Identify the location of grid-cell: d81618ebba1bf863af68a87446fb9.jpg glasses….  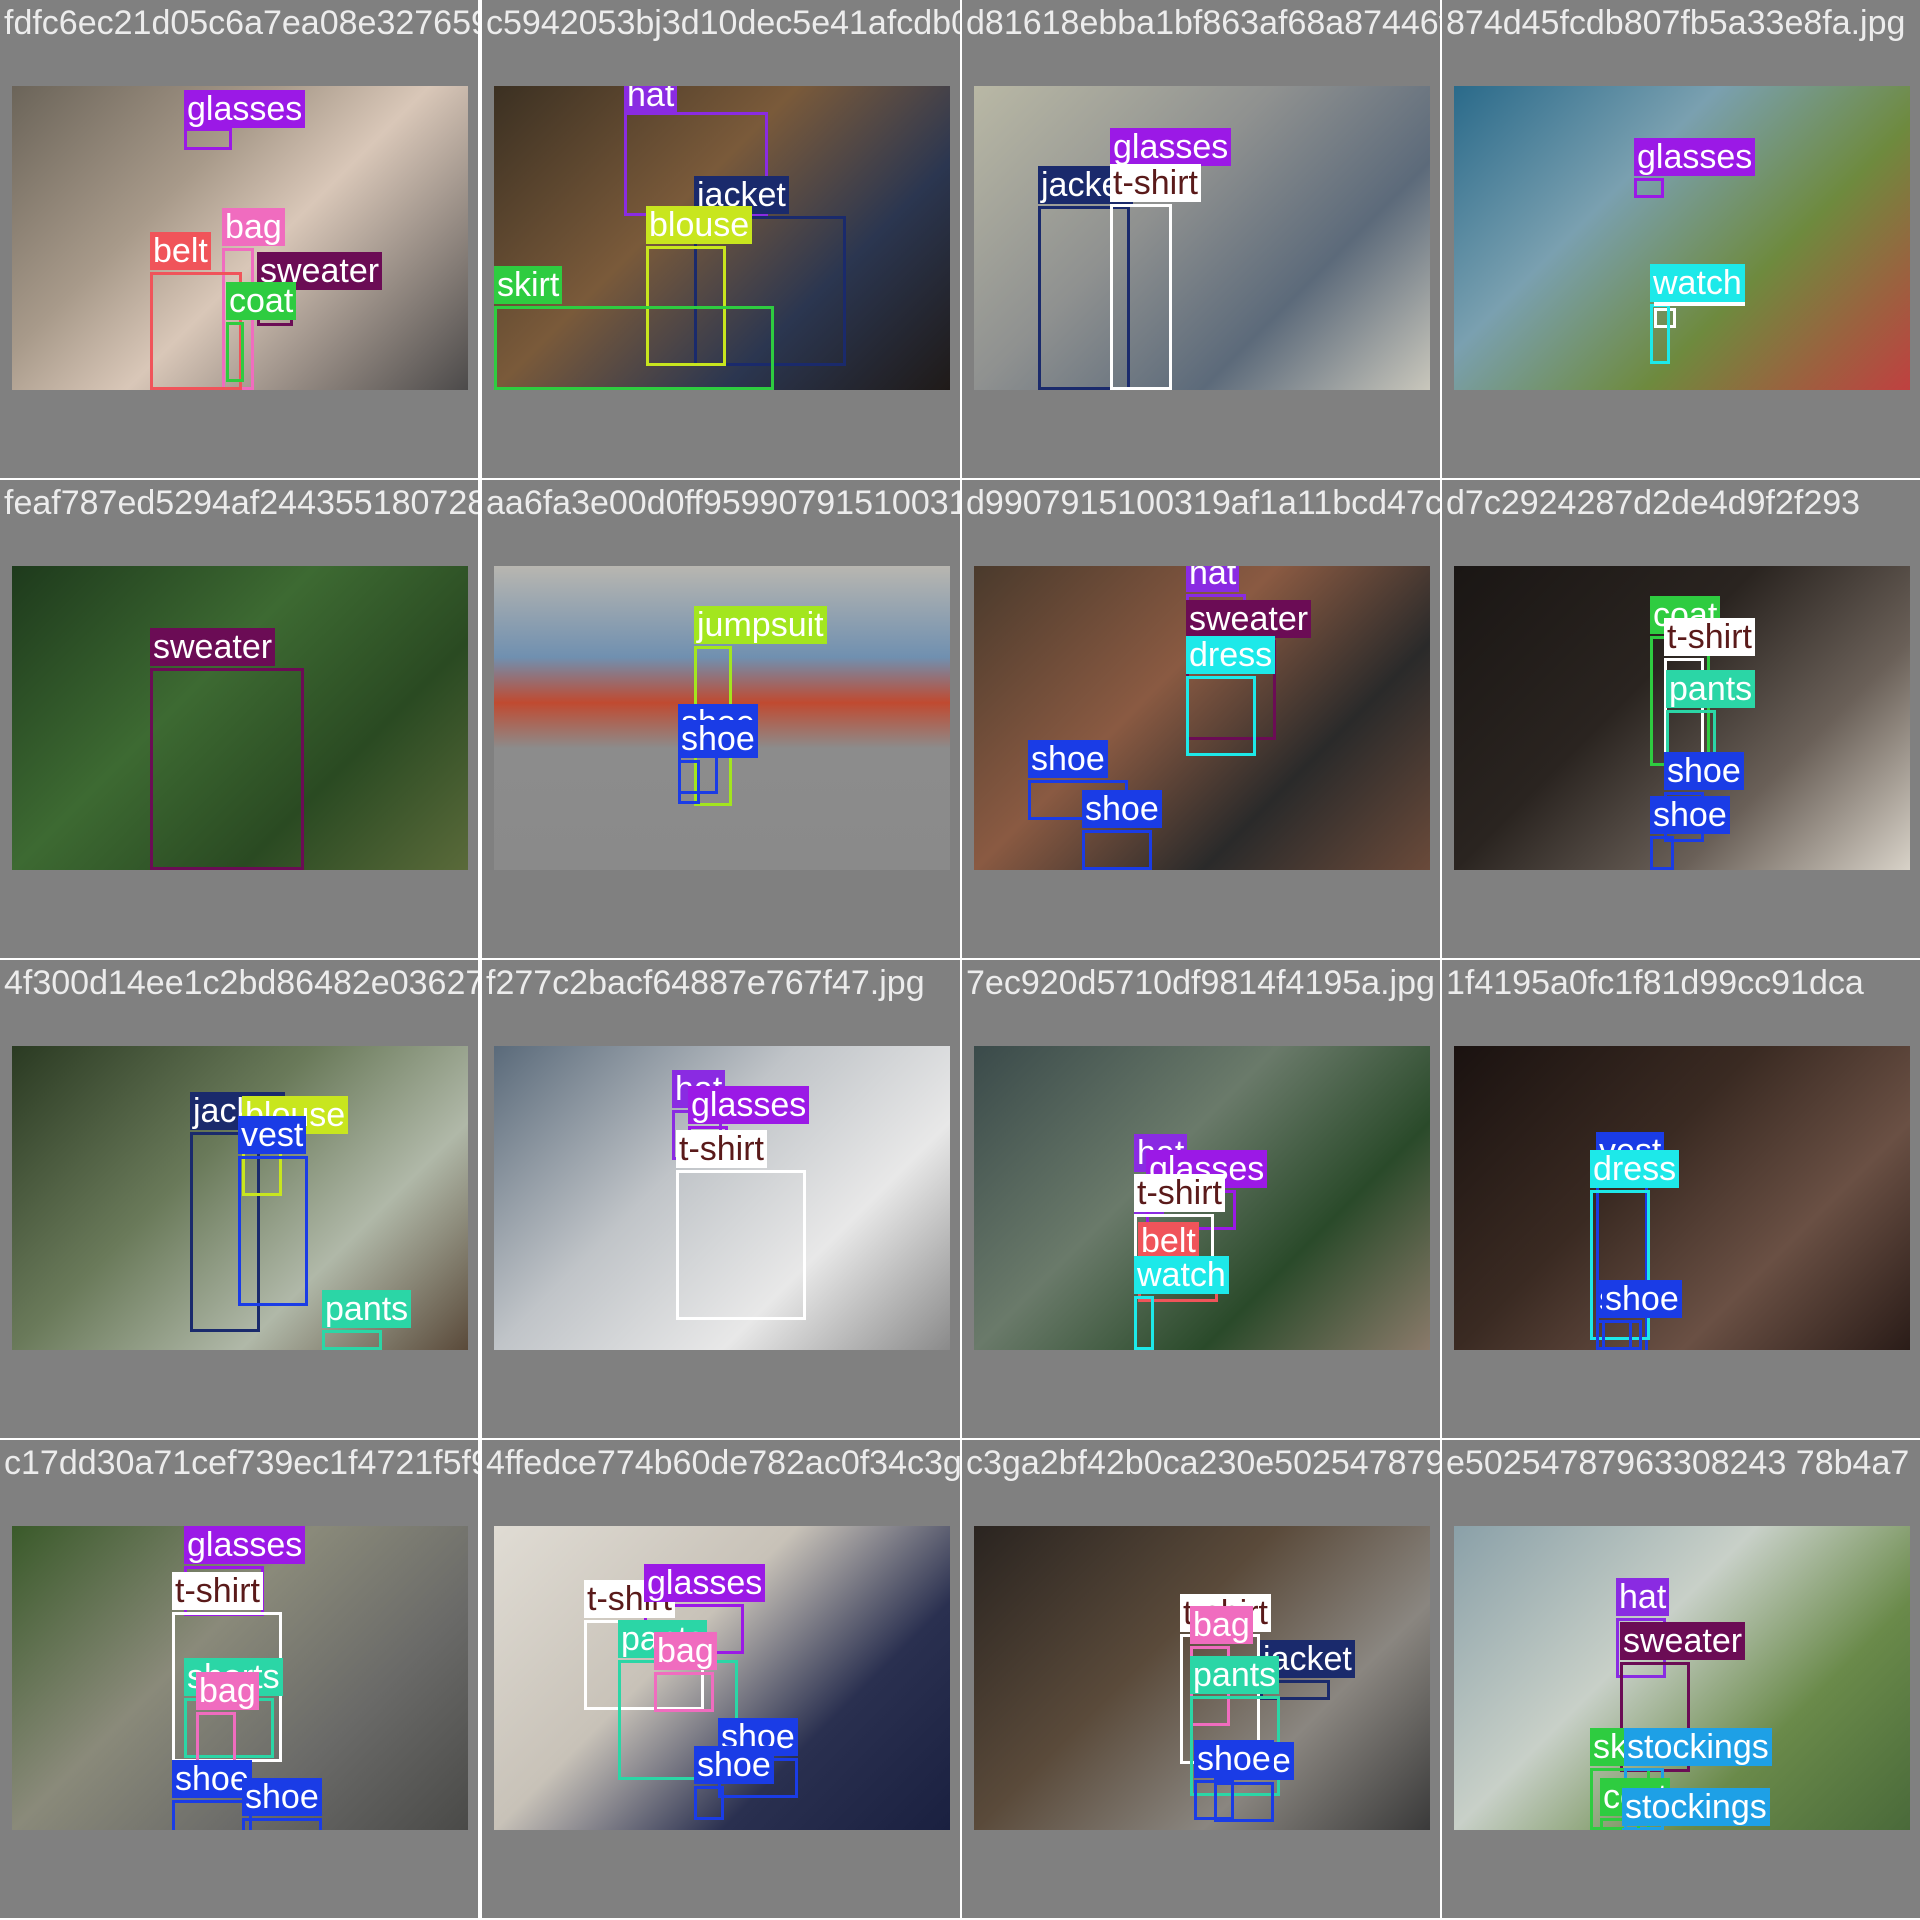
(1201, 239).